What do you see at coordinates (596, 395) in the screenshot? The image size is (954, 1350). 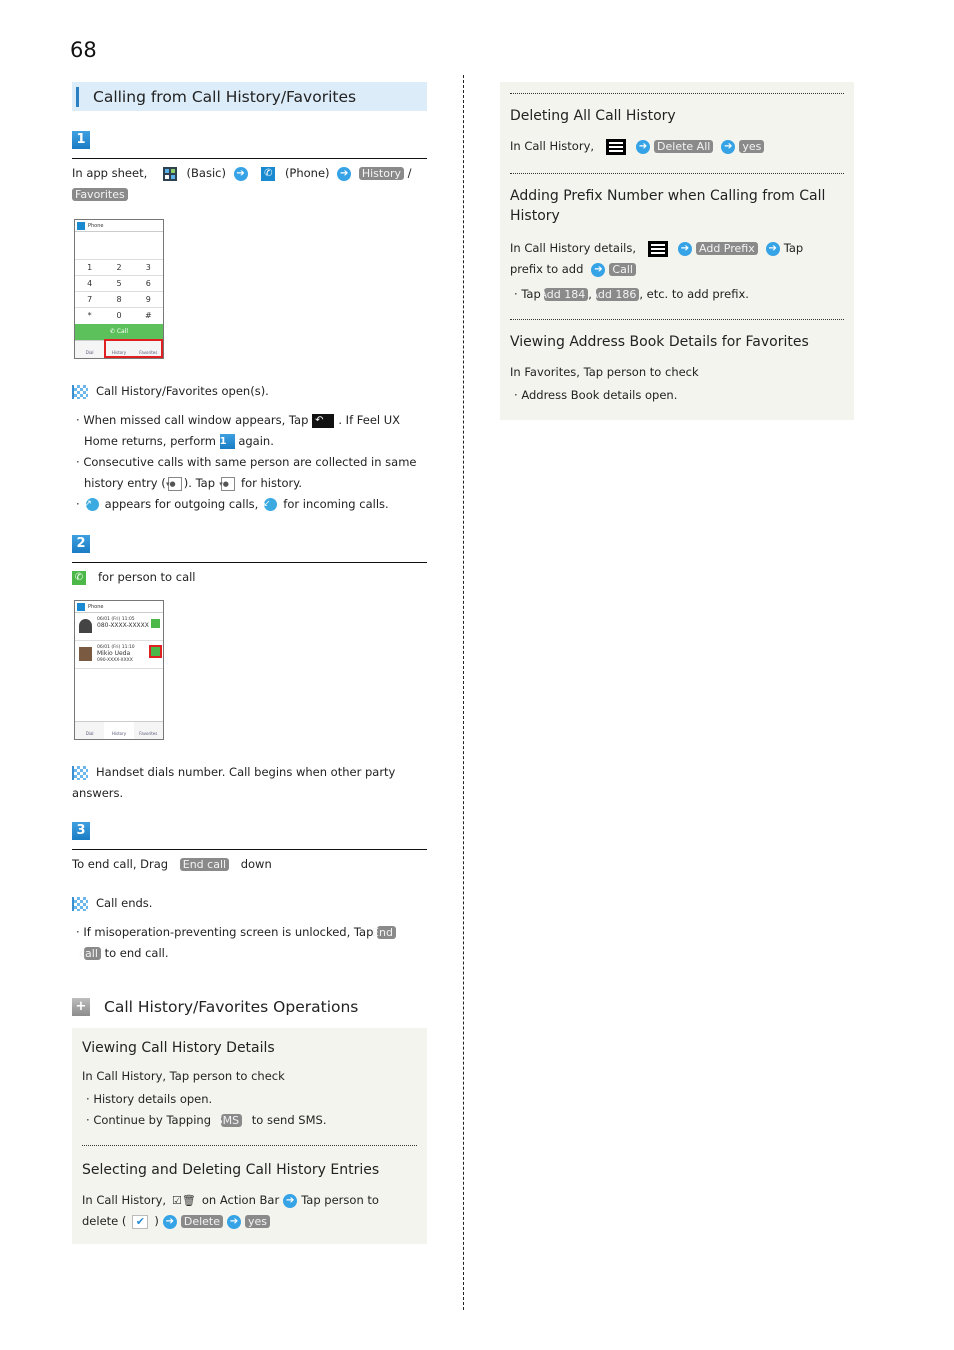 I see `note-item: · Address Book details open.` at bounding box center [596, 395].